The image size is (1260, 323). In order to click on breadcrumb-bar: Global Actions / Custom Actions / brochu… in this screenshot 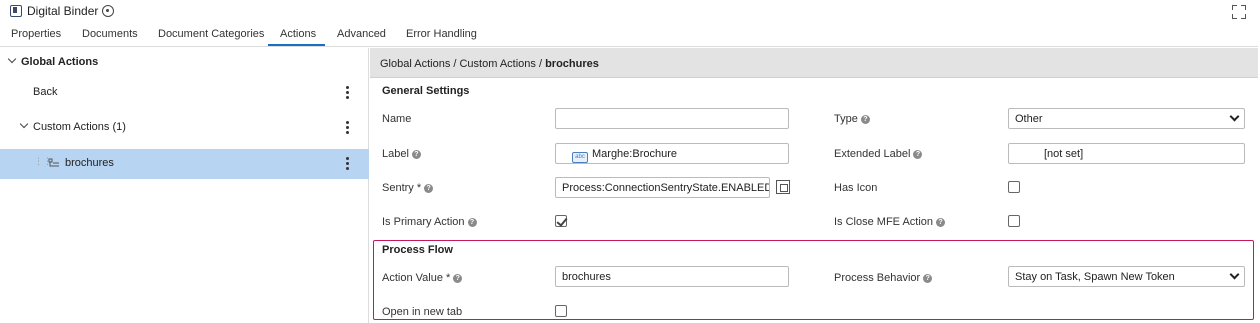, I will do `click(814, 63)`.